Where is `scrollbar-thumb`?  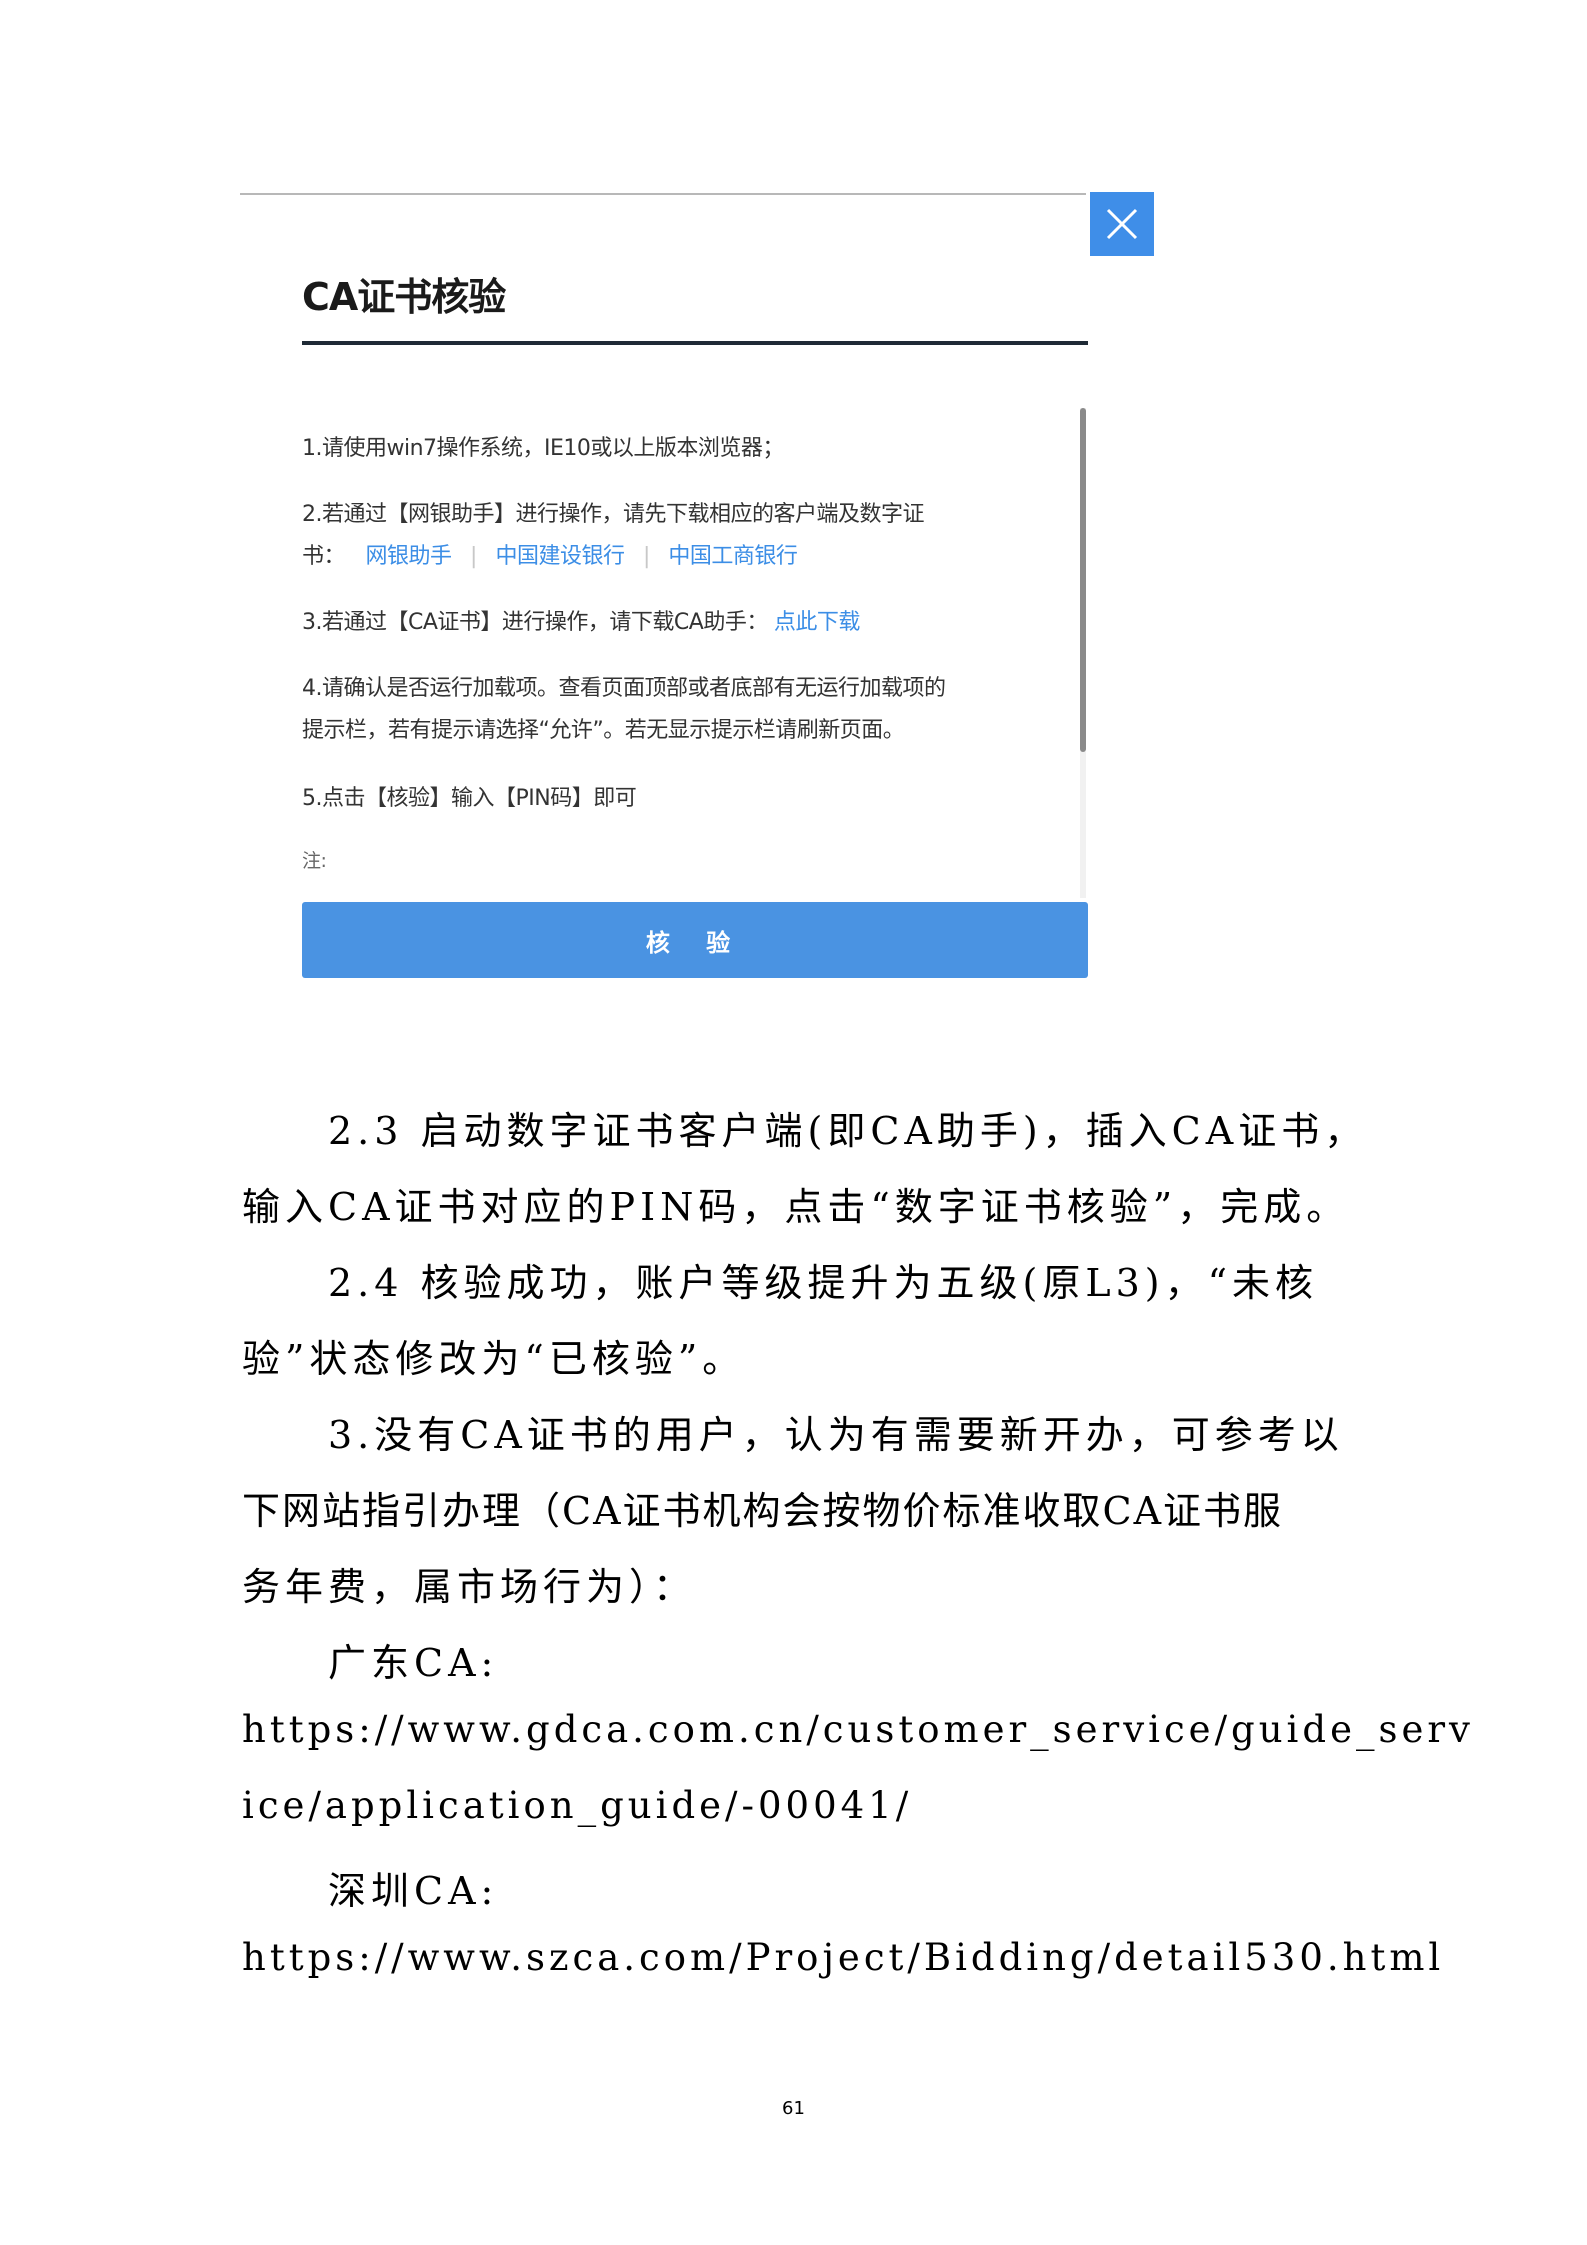 scrollbar-thumb is located at coordinates (1083, 580).